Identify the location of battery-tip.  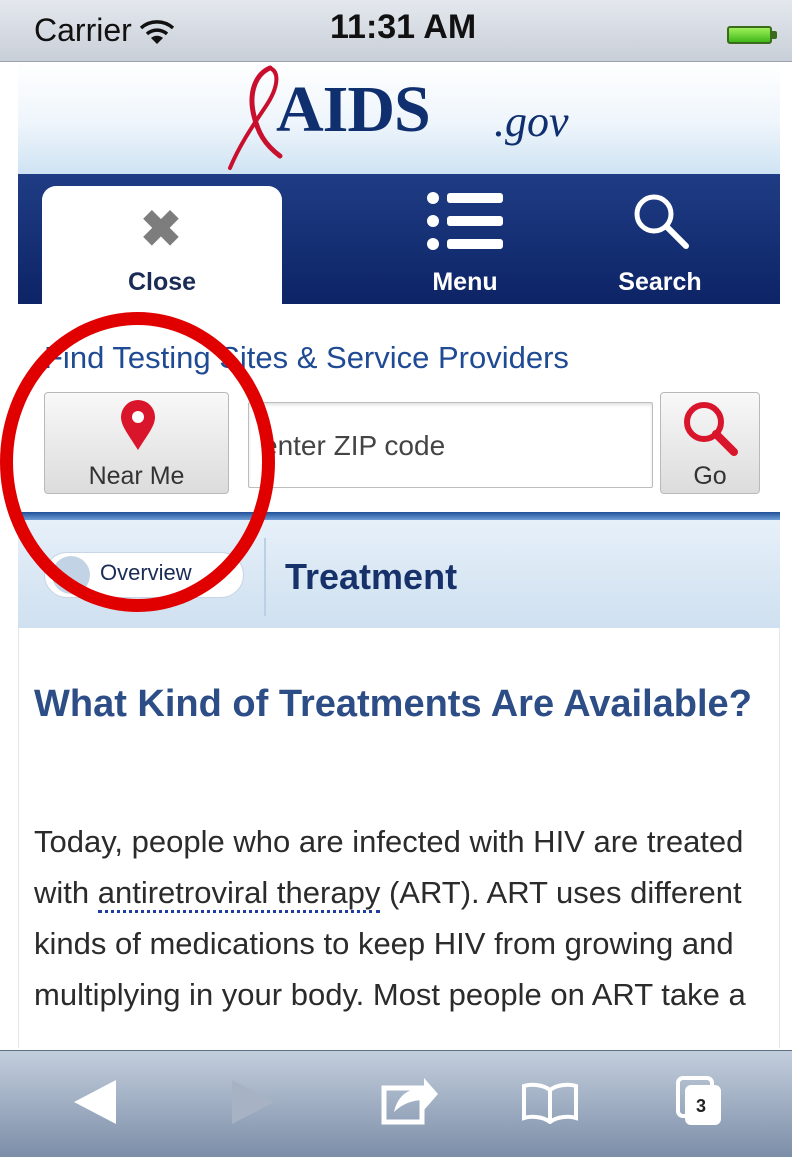
(774, 35).